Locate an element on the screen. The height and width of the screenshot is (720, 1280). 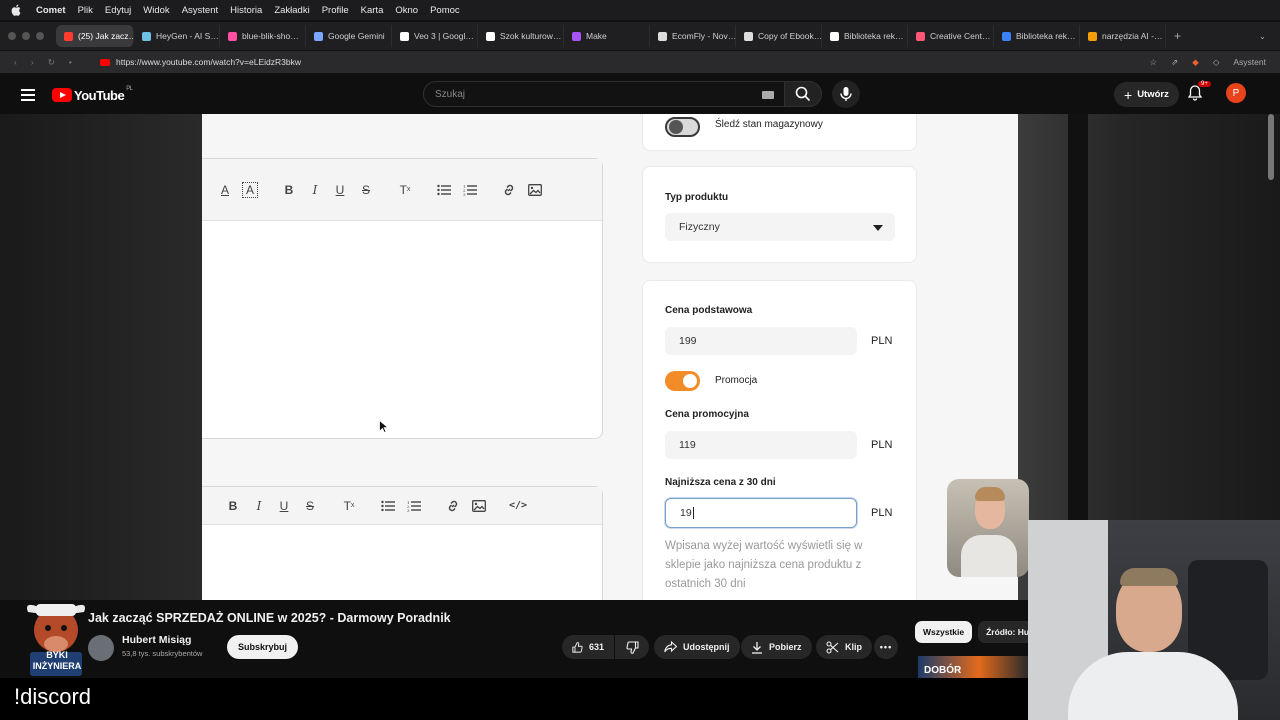
menu-pomoc: Pomoc is located at coordinates (445, 10).